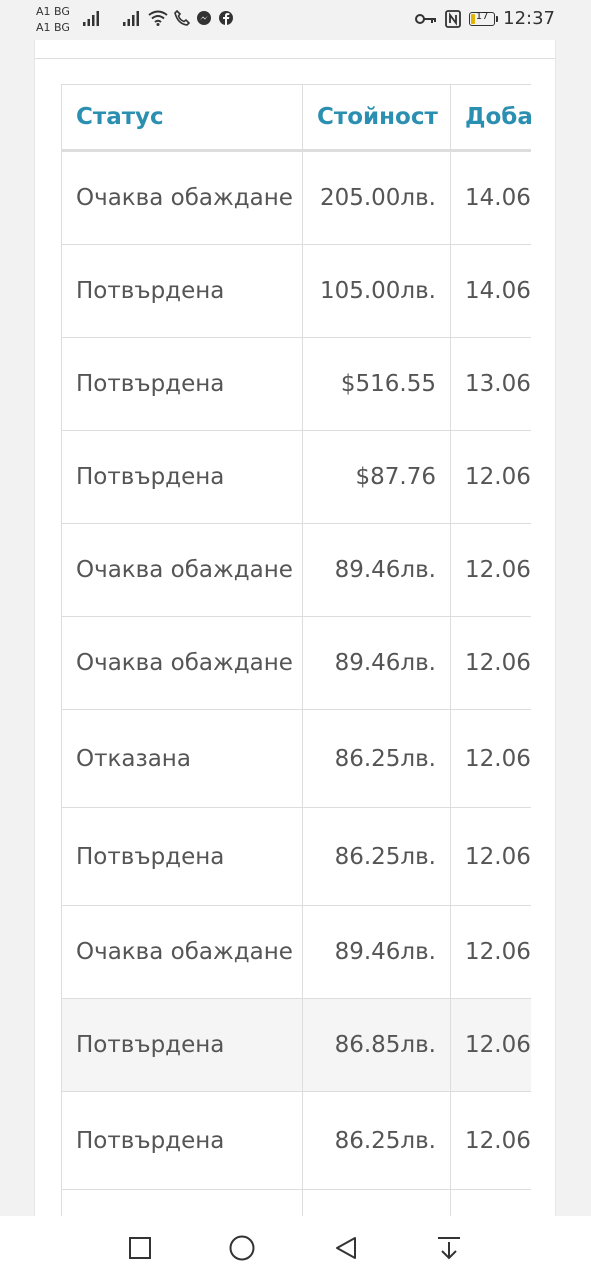 This screenshot has width=591, height=1280. What do you see at coordinates (376, 1045) in the screenshot?
I see `cell-value: 86.85лв.` at bounding box center [376, 1045].